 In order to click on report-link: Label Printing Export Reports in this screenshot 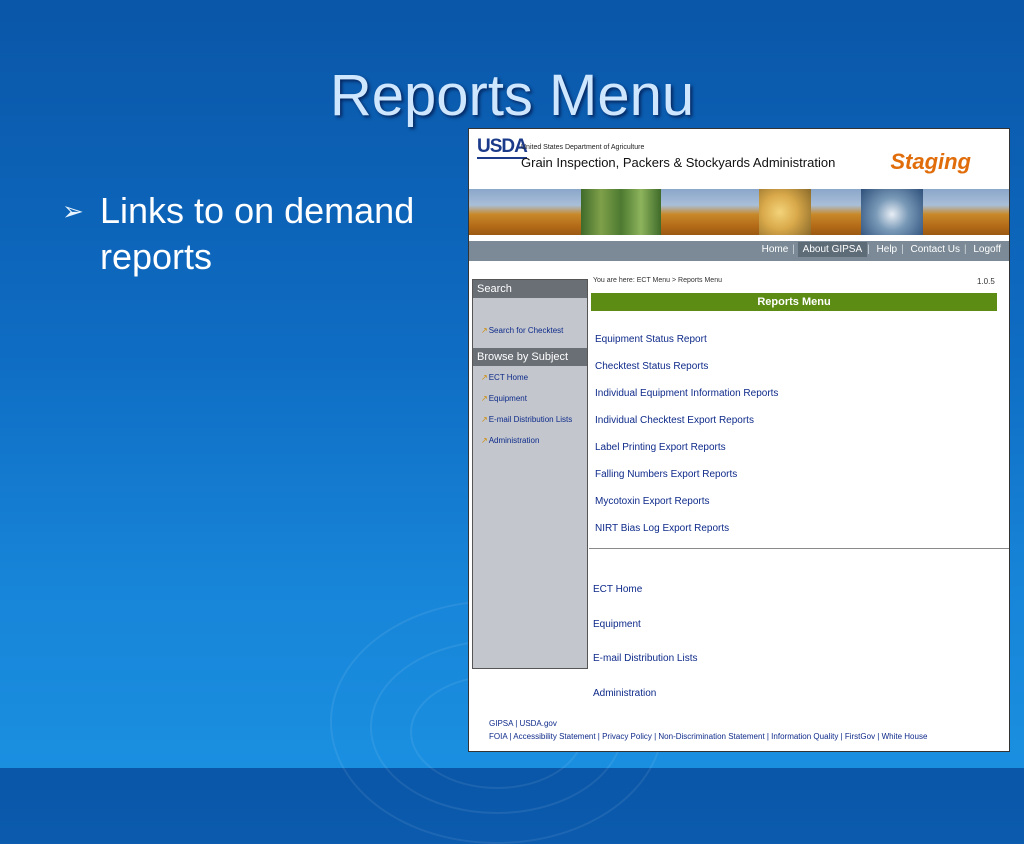, I will do `click(660, 447)`.